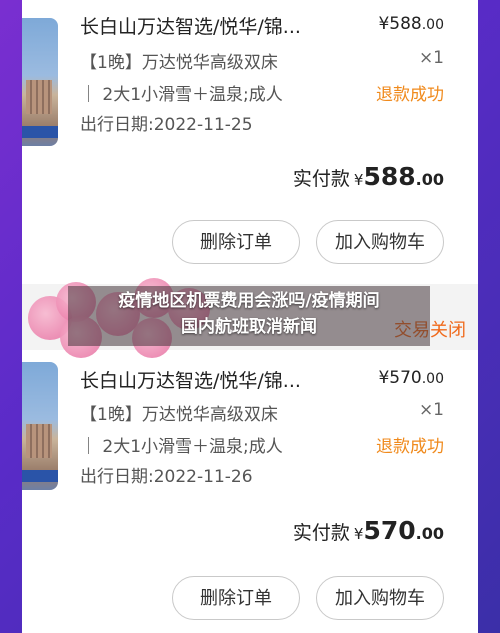 Image resolution: width=500 pixels, height=633 pixels. What do you see at coordinates (411, 378) in the screenshot?
I see `unit-price: ¥570.00` at bounding box center [411, 378].